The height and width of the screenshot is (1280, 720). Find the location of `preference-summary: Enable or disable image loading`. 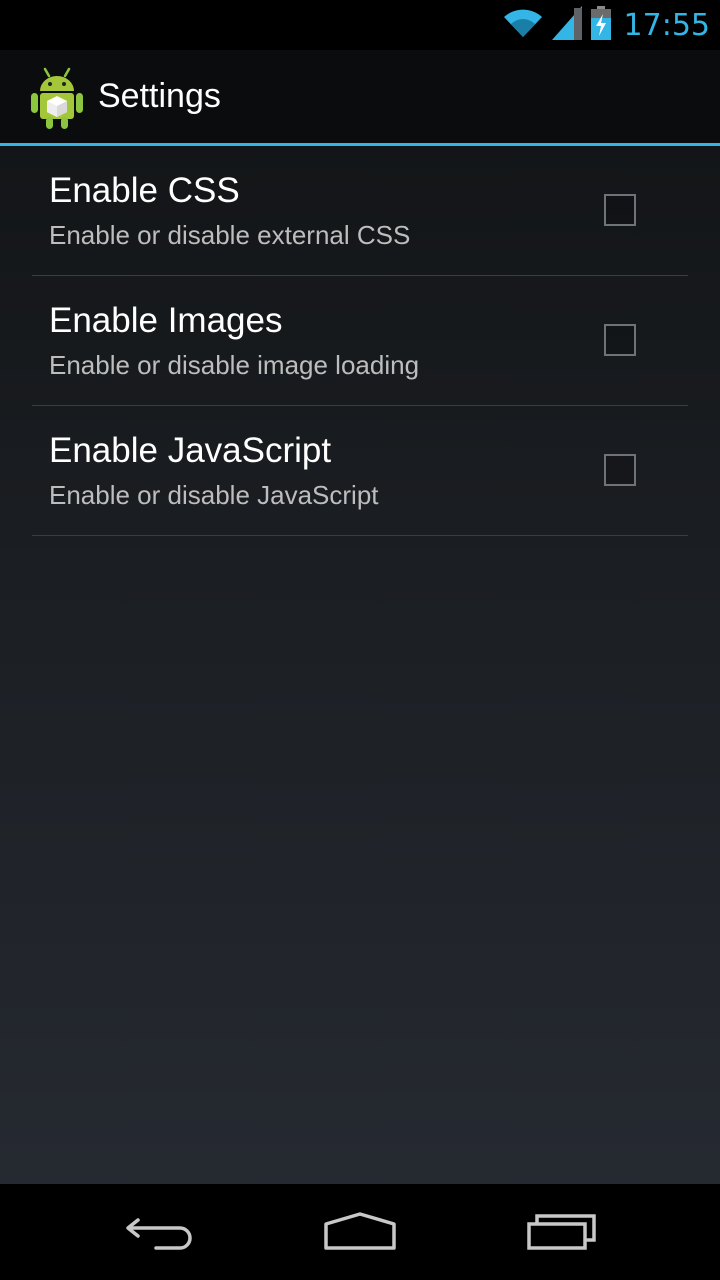

preference-summary: Enable or disable image loading is located at coordinates (234, 365).